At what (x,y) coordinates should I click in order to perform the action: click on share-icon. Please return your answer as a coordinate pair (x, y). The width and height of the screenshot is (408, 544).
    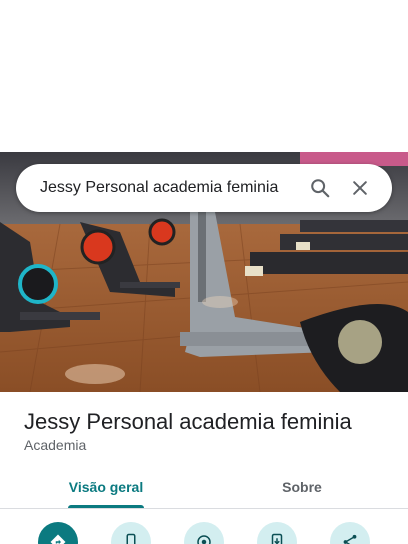
    Looking at the image, I should click on (350, 533).